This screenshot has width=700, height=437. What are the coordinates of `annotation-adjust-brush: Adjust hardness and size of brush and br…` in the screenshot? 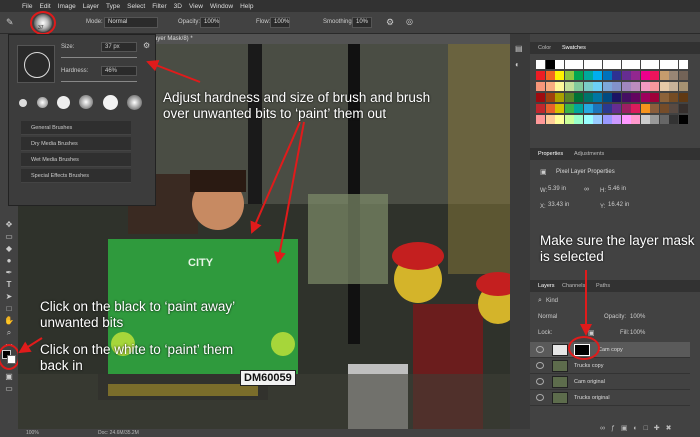 It's located at (297, 105).